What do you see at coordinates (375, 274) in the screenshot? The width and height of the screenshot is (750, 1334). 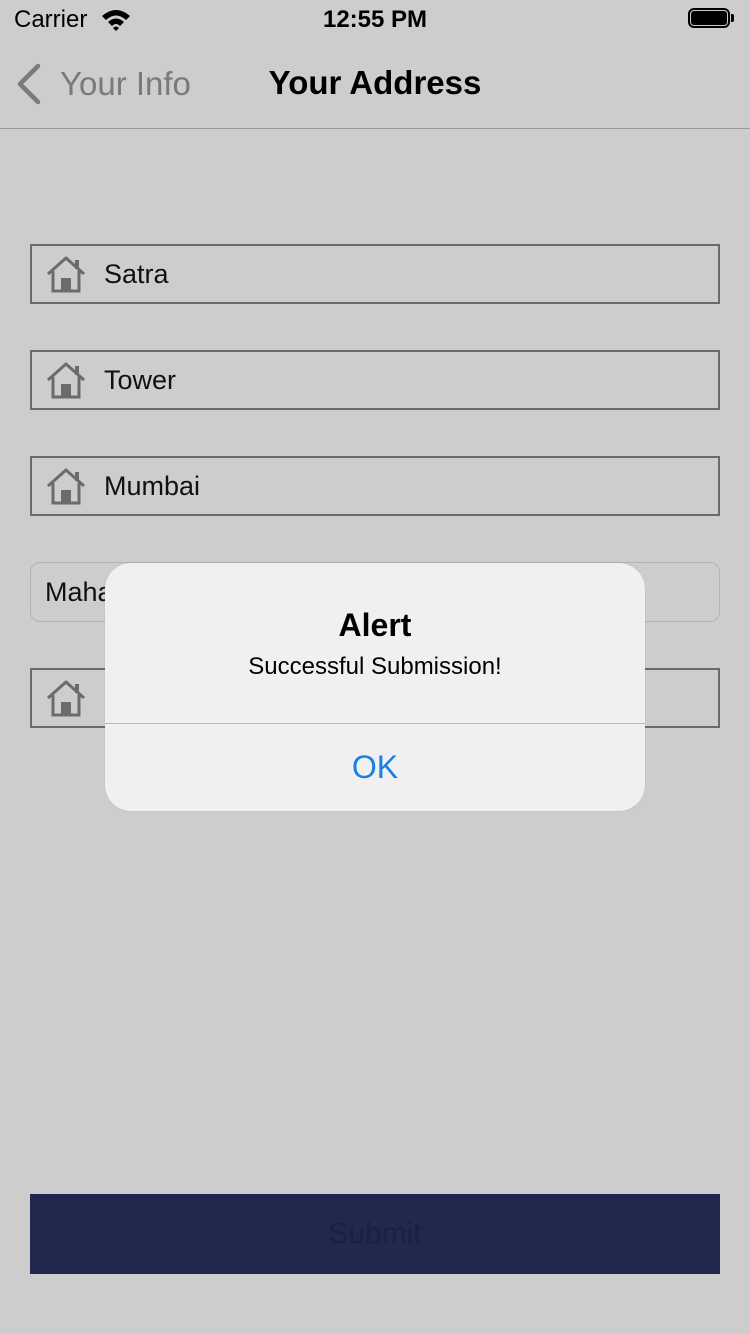 I see `address-line1-field: Satra` at bounding box center [375, 274].